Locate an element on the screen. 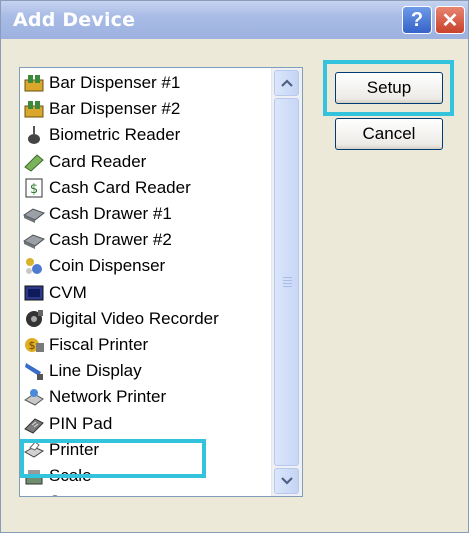  scroll-up-button is located at coordinates (286, 83).